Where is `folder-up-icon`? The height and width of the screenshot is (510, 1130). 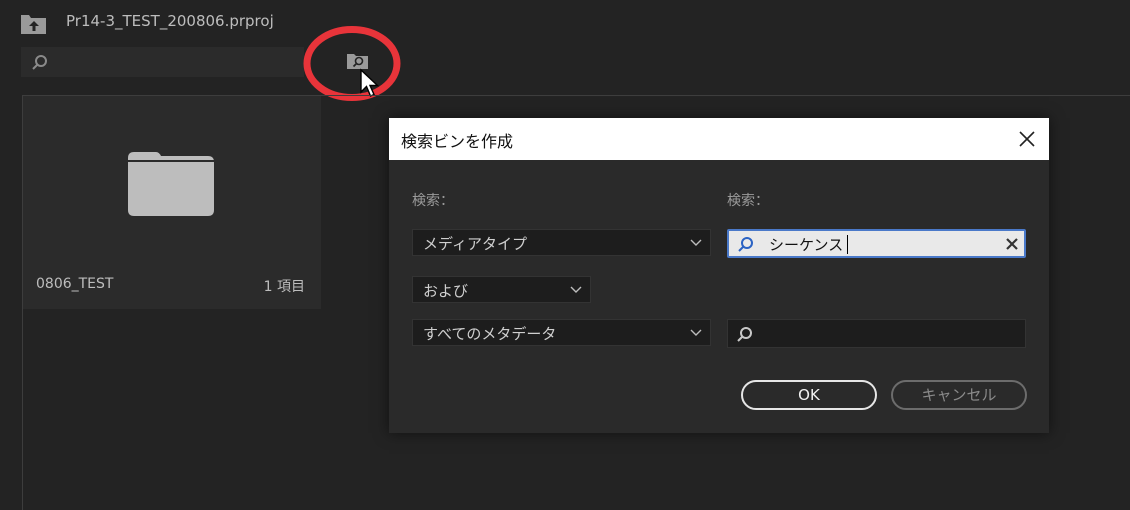 folder-up-icon is located at coordinates (34, 24).